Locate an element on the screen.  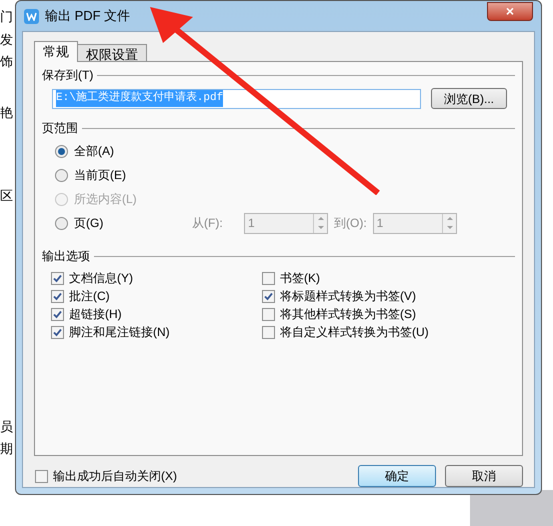
checkbox-label: 超链接(H) is located at coordinates (95, 314).